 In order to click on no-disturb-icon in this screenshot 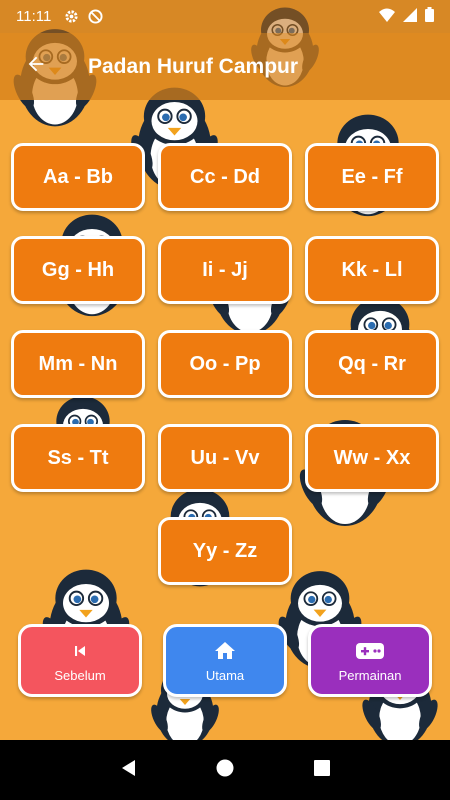, I will do `click(95, 17)`.